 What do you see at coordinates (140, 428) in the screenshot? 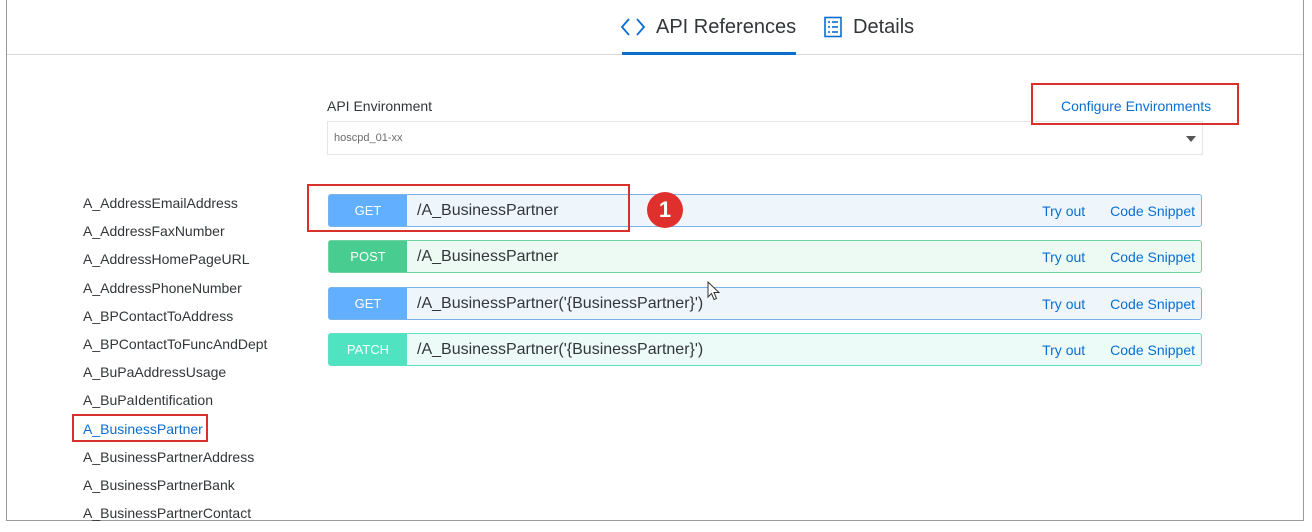
I see `highlight-box-sidebar-item` at bounding box center [140, 428].